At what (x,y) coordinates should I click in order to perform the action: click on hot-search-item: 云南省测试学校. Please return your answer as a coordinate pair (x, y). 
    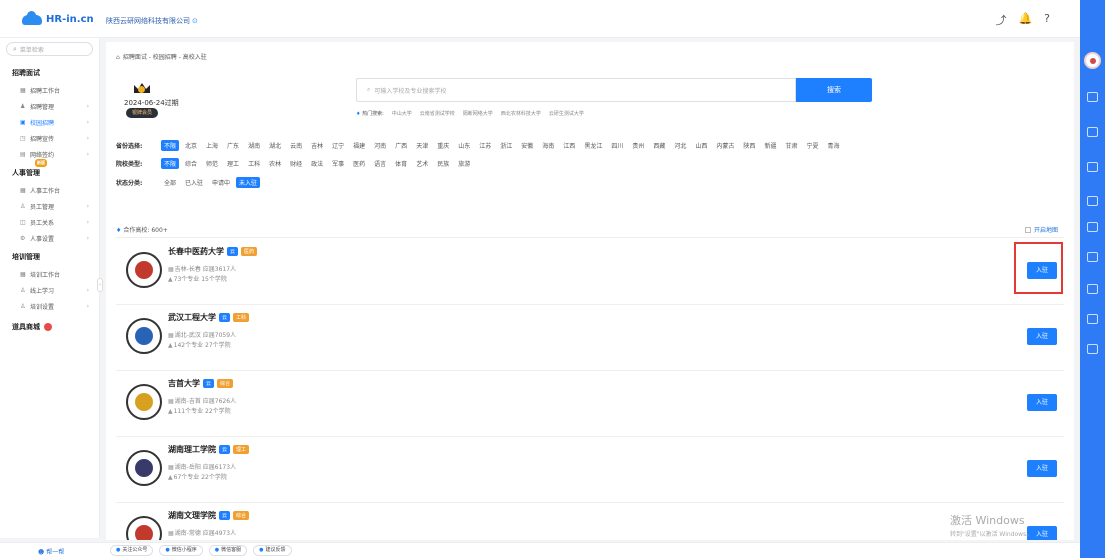
    Looking at the image, I should click on (437, 113).